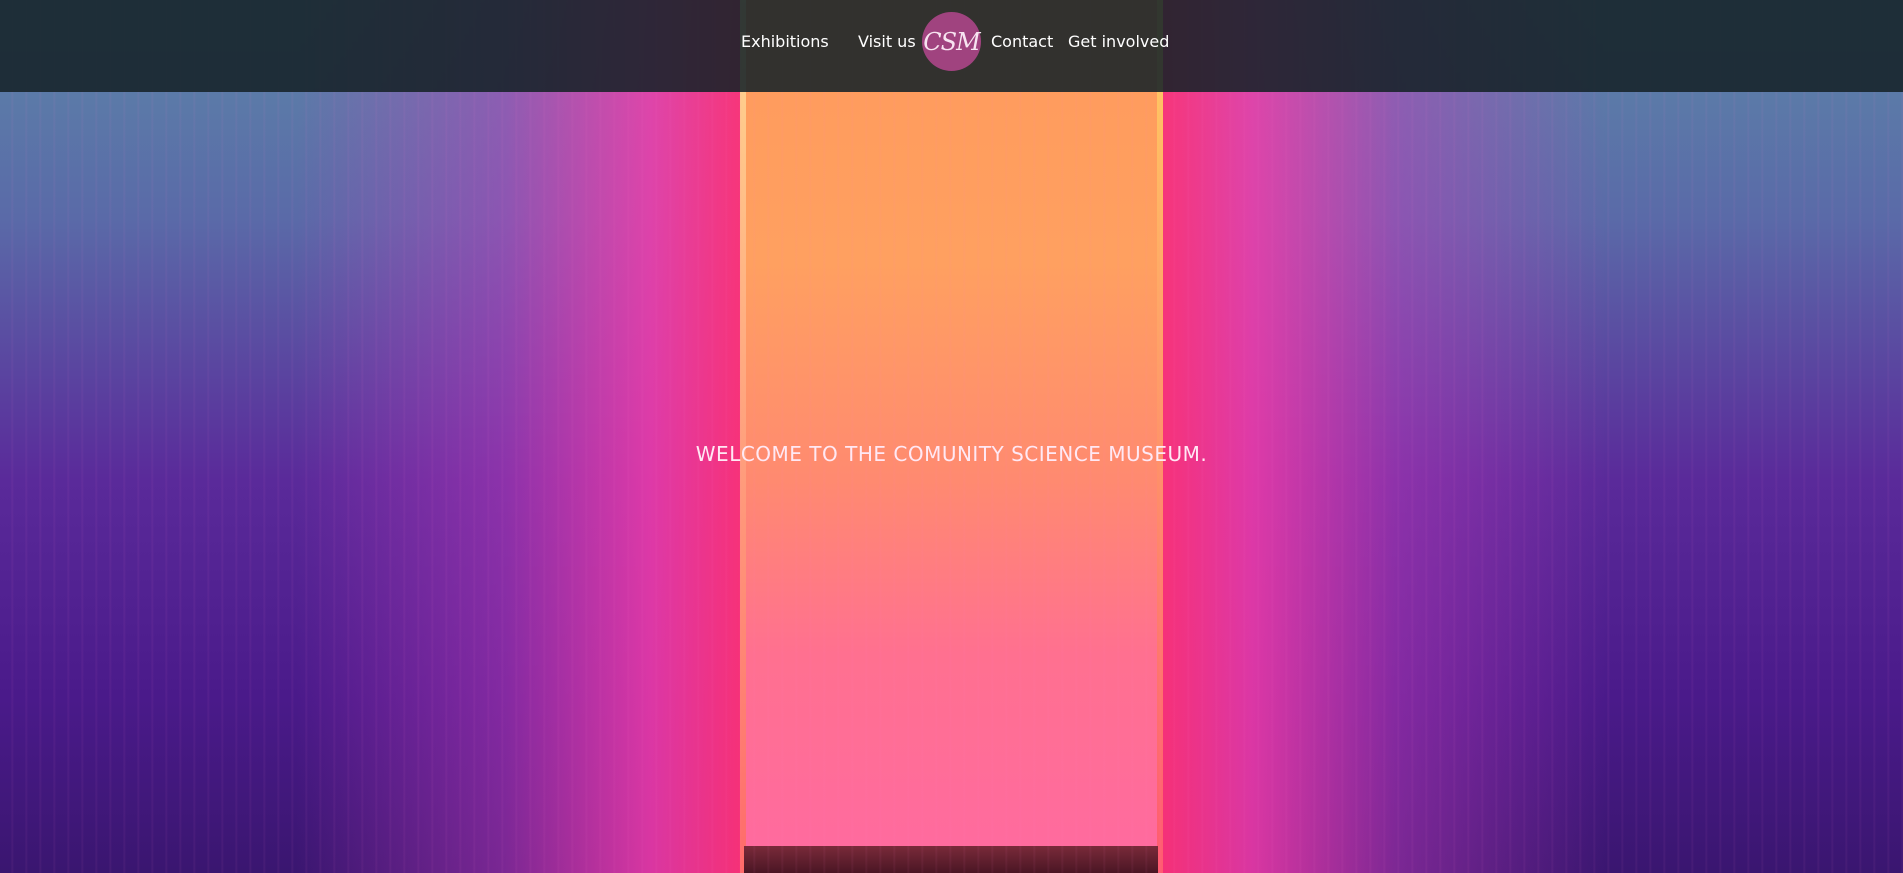 This screenshot has height=873, width=1903. I want to click on logo-text: CSM, so click(951, 41).